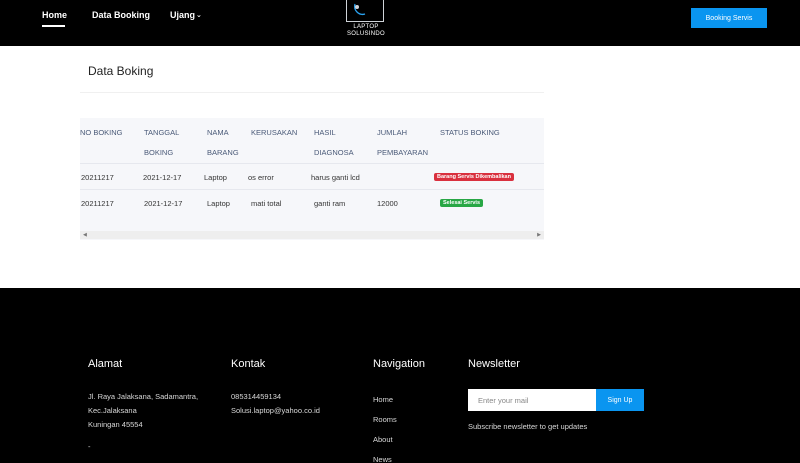 This screenshot has width=800, height=463. I want to click on footer-link-about: About, so click(383, 439).